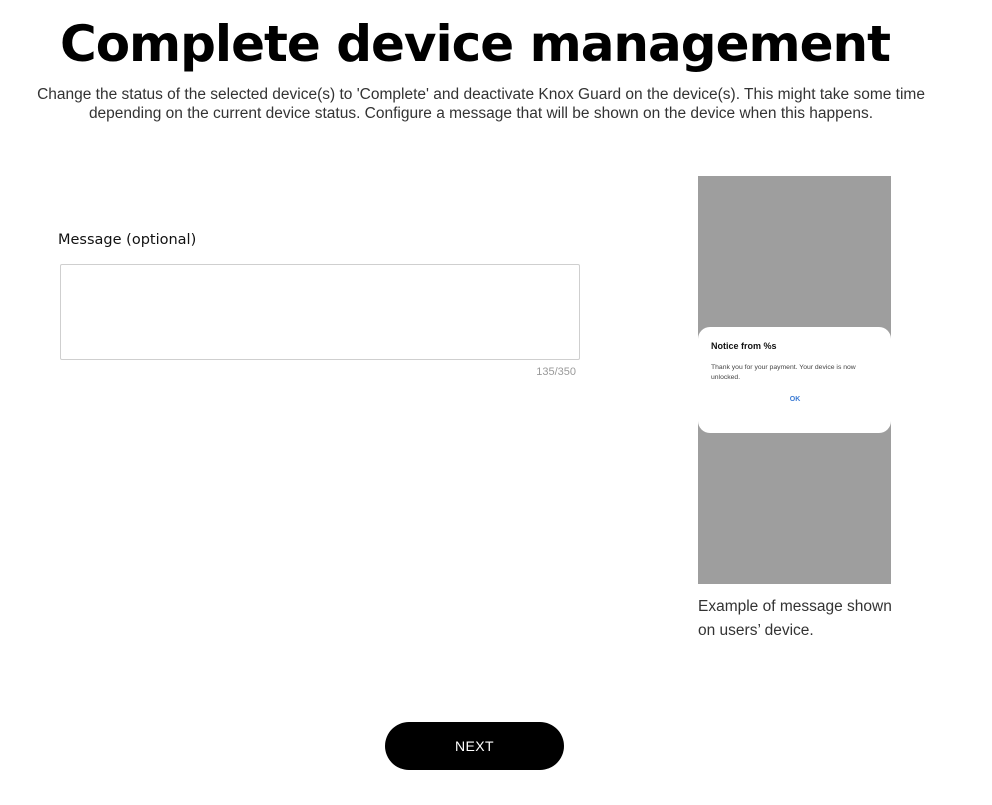 The height and width of the screenshot is (805, 992). What do you see at coordinates (744, 346) in the screenshot?
I see `notice-dialog-title: Notice from %s` at bounding box center [744, 346].